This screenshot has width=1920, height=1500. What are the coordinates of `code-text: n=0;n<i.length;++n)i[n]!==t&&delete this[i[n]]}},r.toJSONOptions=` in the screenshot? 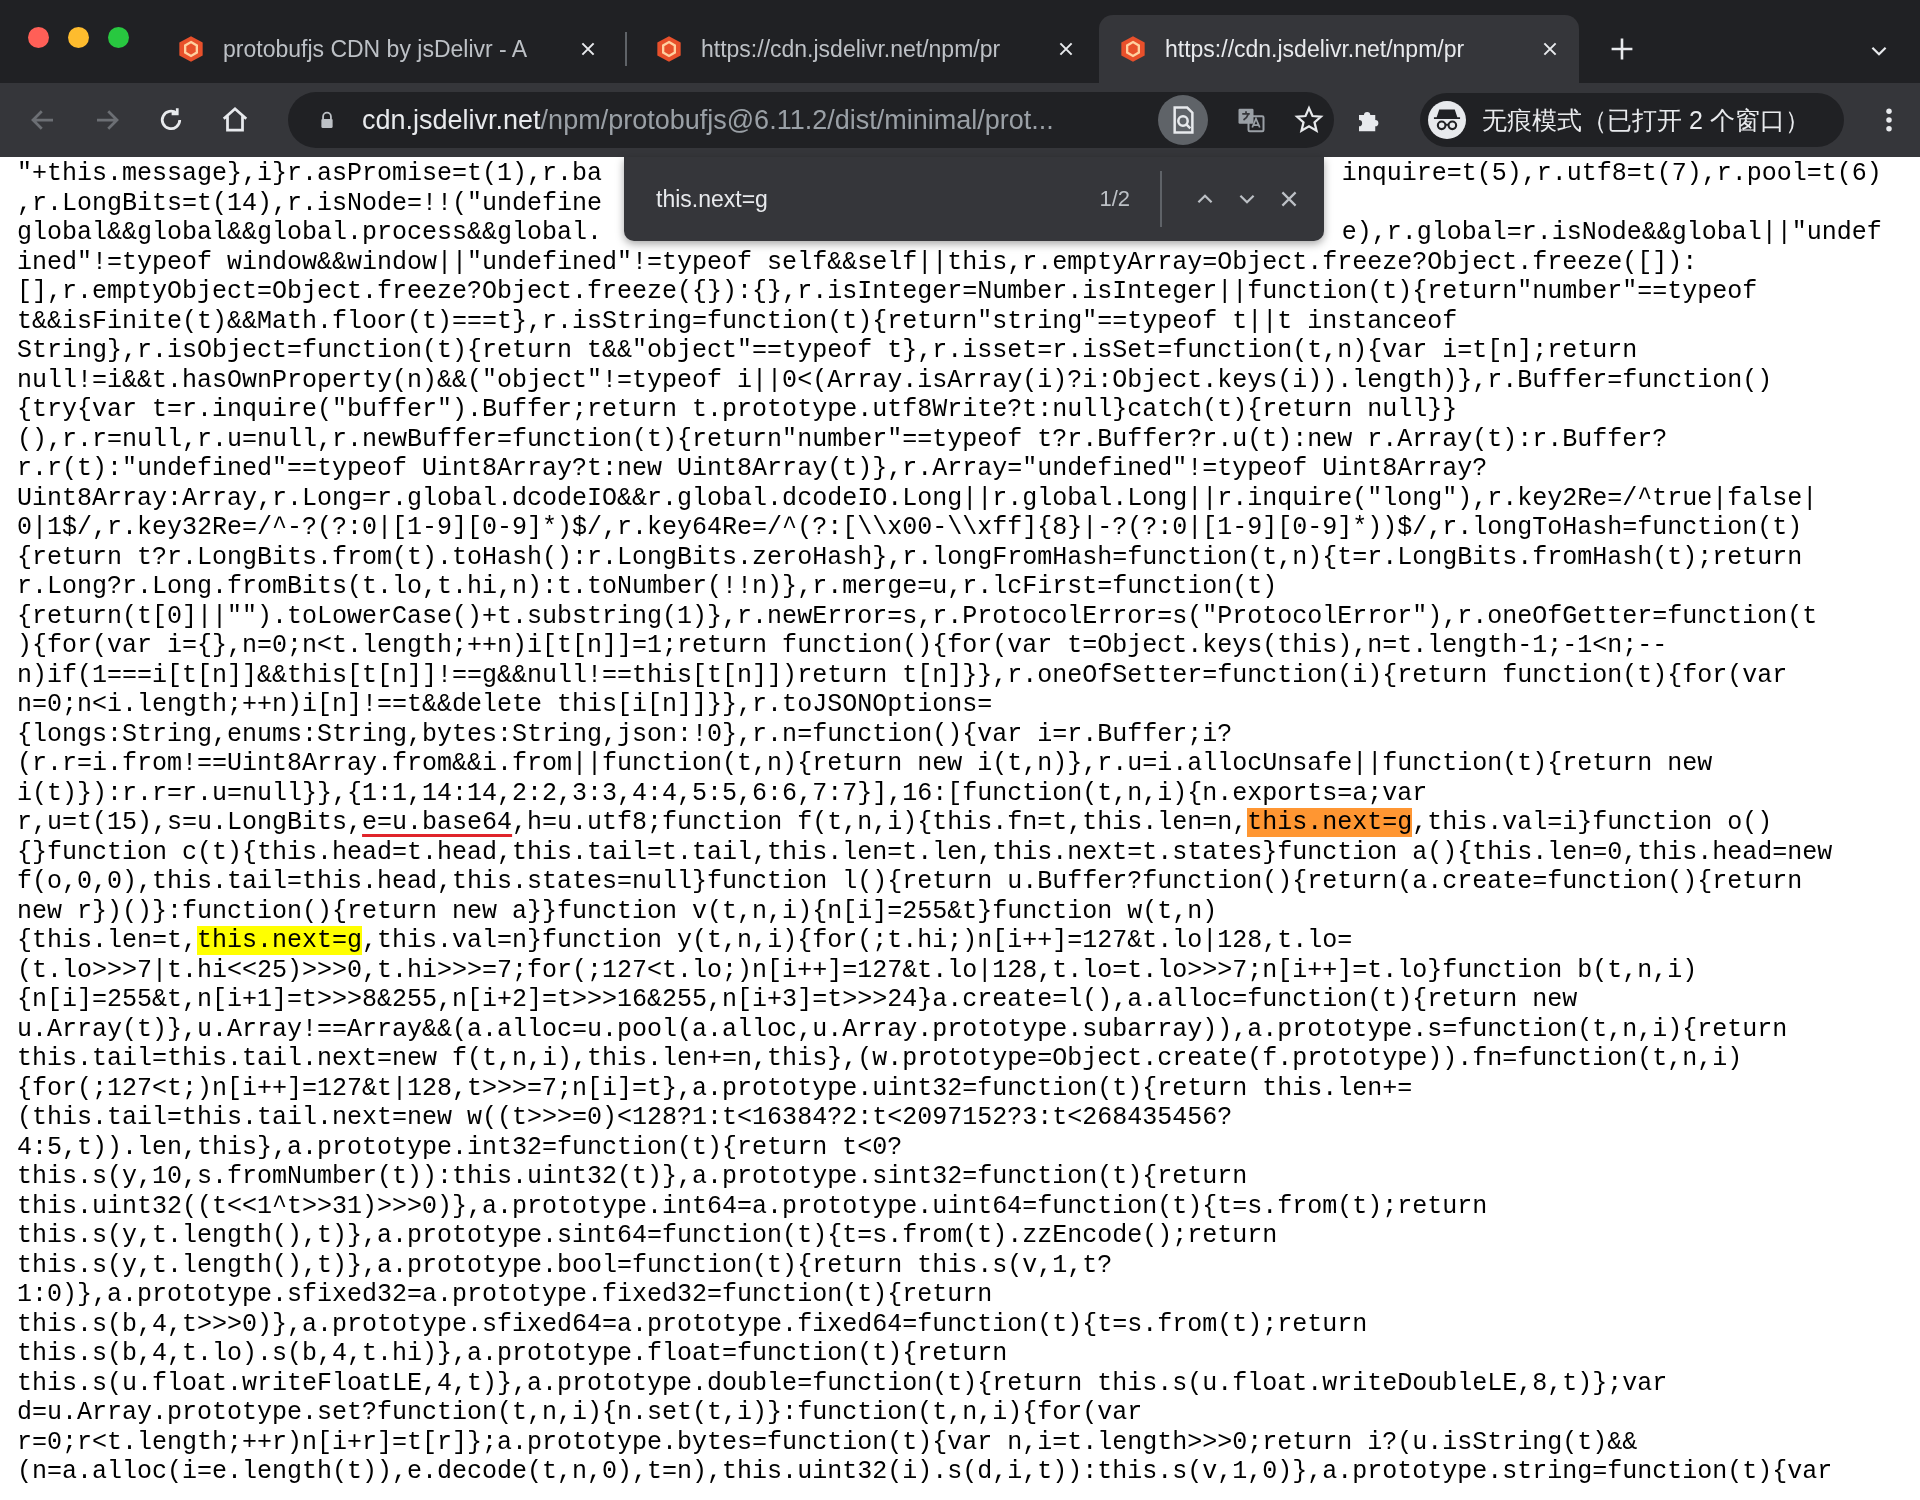 It's located at (505, 704).